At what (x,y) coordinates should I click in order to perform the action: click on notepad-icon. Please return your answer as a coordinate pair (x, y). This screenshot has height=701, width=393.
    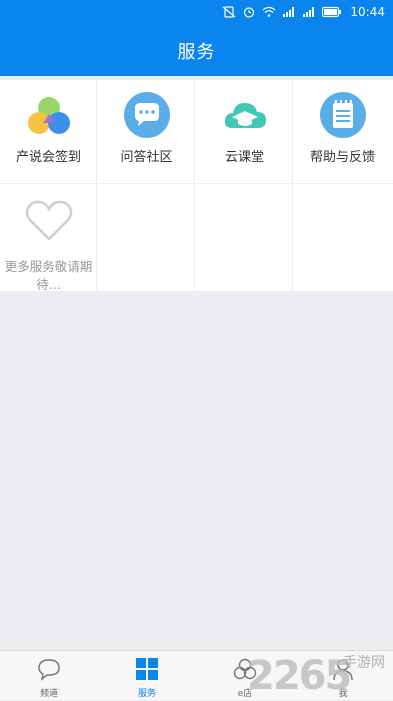
    Looking at the image, I should click on (343, 115).